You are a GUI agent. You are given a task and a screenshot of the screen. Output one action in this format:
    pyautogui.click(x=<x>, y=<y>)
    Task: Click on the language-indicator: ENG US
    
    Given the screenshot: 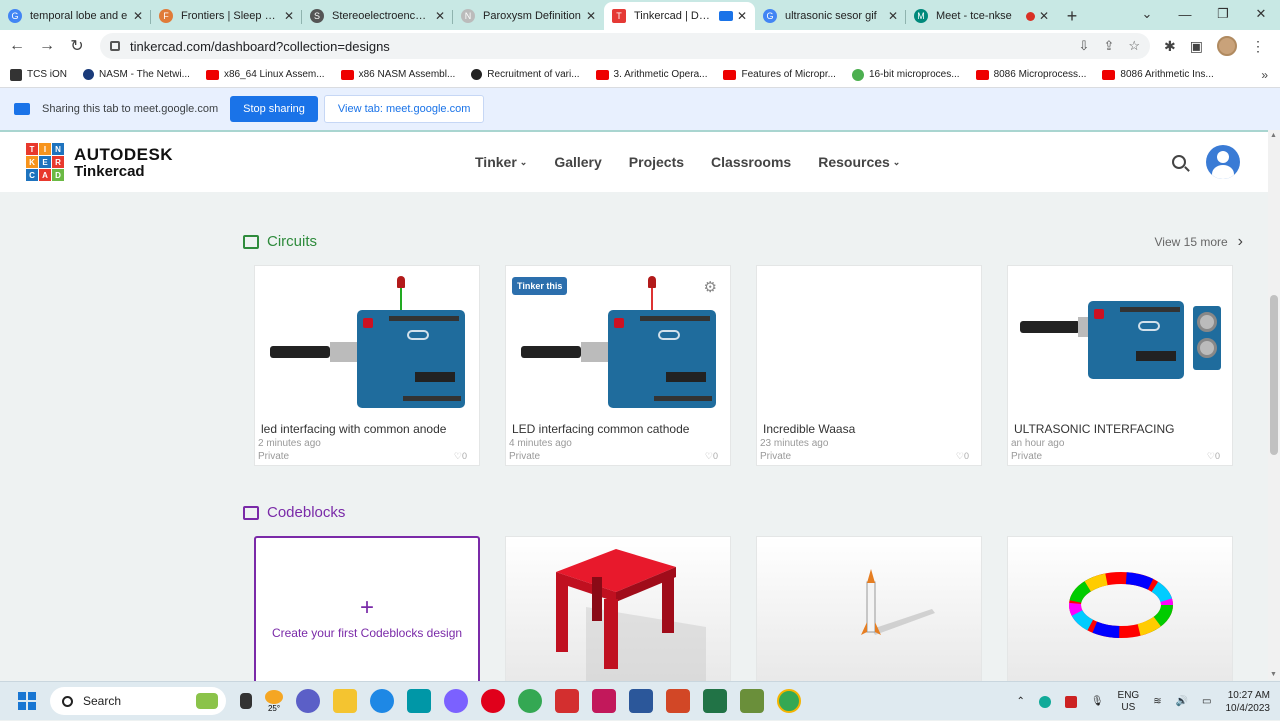 What is the action you would take?
    pyautogui.click(x=1129, y=702)
    